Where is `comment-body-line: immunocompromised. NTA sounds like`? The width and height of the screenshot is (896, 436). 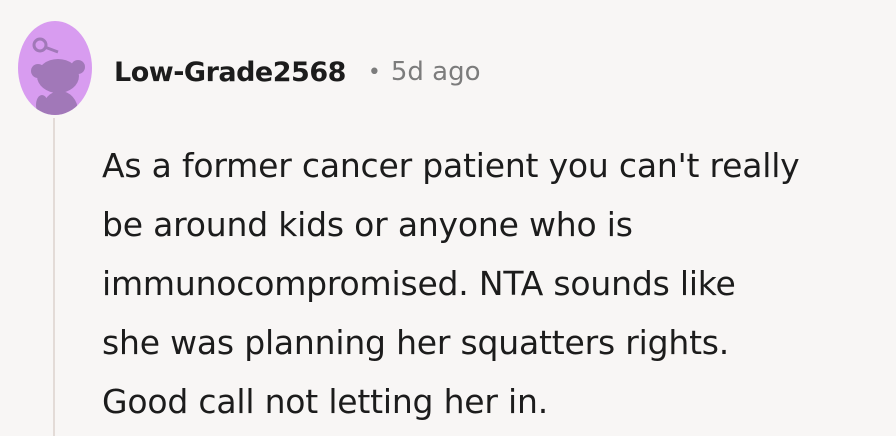
comment-body-line: immunocompromised. NTA sounds like is located at coordinates (419, 283).